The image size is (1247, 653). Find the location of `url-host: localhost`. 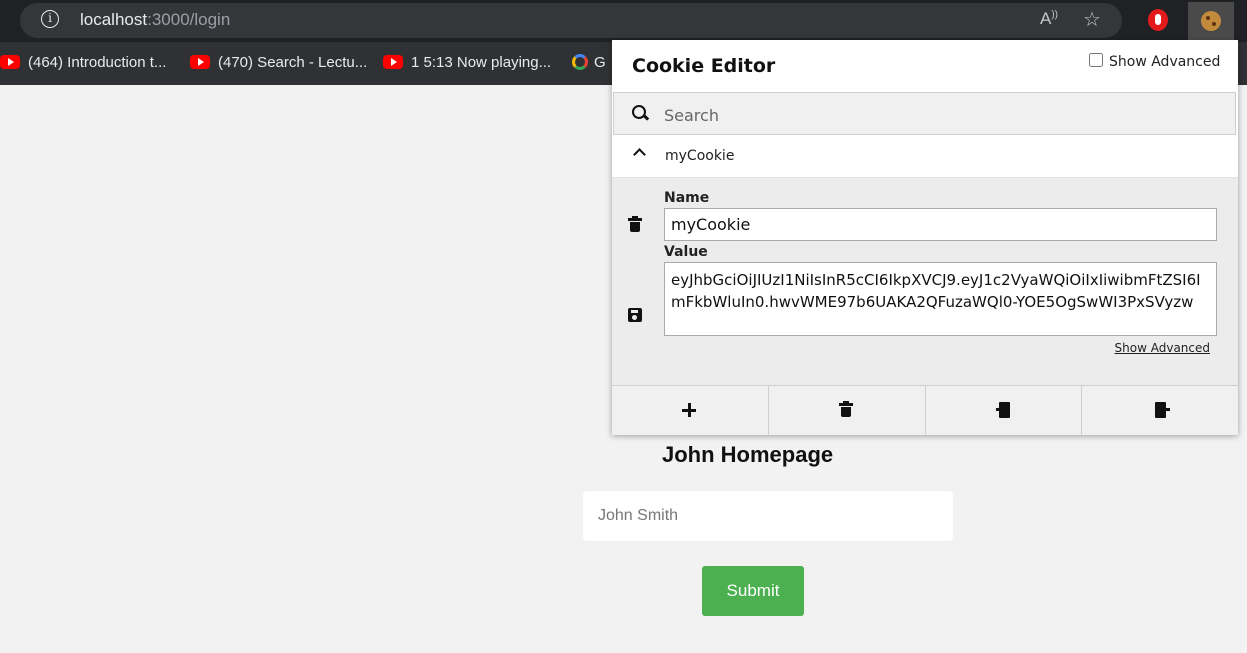

url-host: localhost is located at coordinates (114, 19).